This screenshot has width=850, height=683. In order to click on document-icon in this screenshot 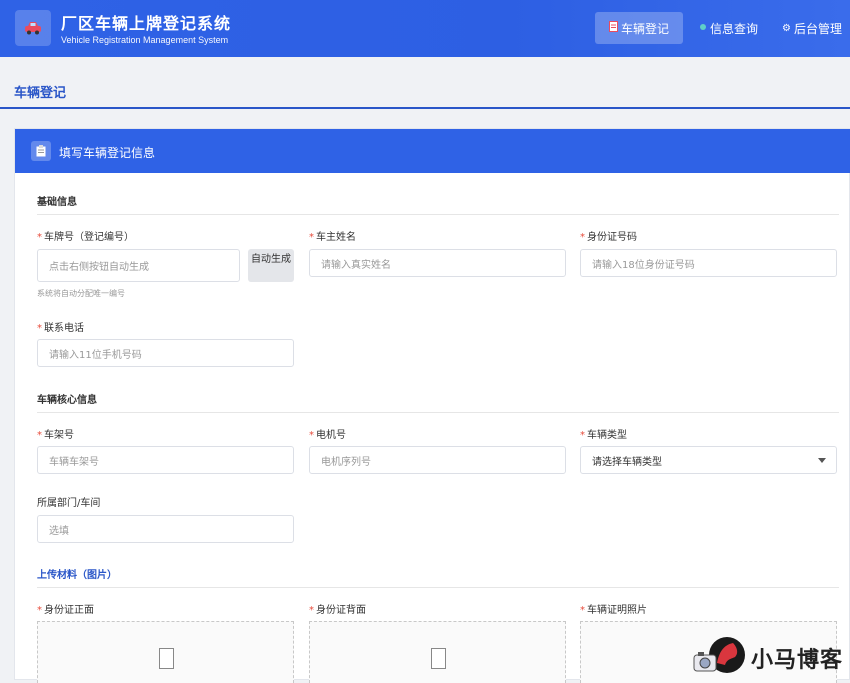, I will do `click(613, 28)`.